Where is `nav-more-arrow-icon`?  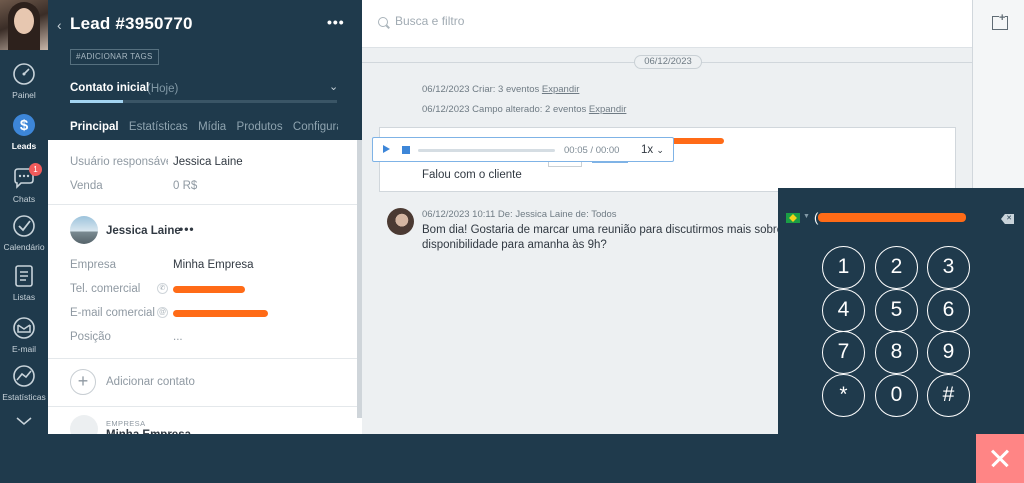 nav-more-arrow-icon is located at coordinates (24, 421).